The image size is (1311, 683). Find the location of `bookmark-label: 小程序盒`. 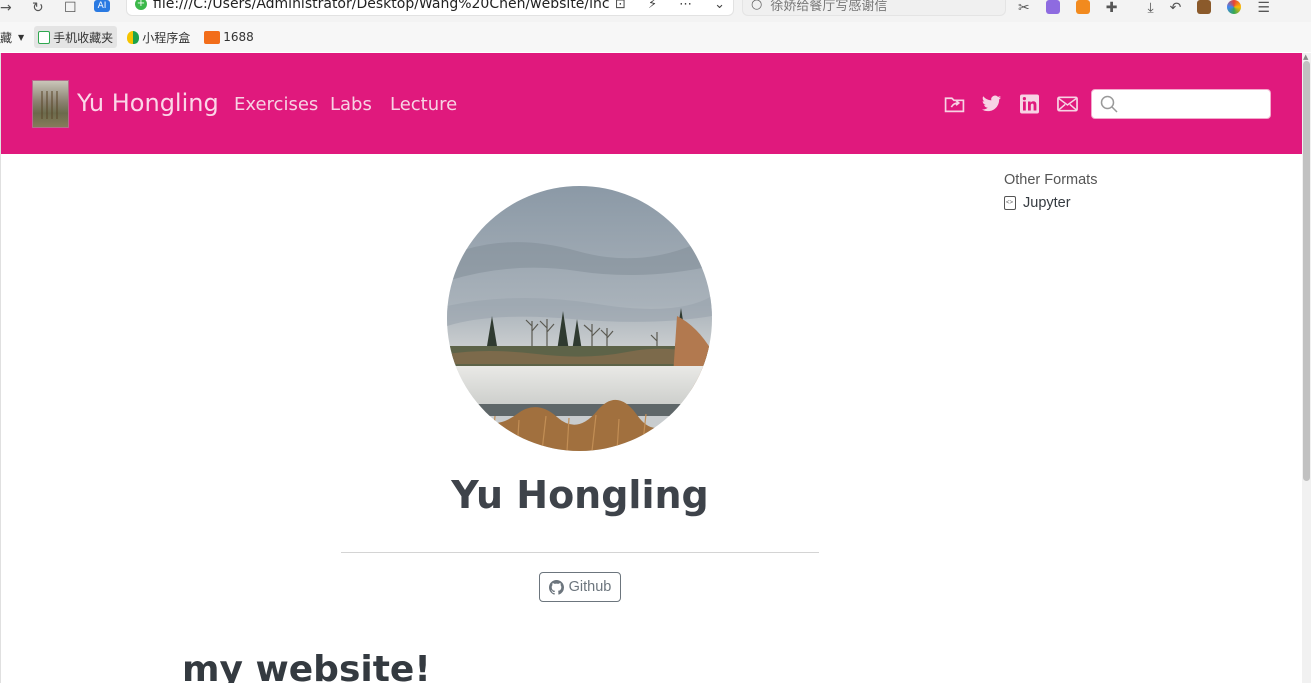

bookmark-label: 小程序盒 is located at coordinates (166, 37).